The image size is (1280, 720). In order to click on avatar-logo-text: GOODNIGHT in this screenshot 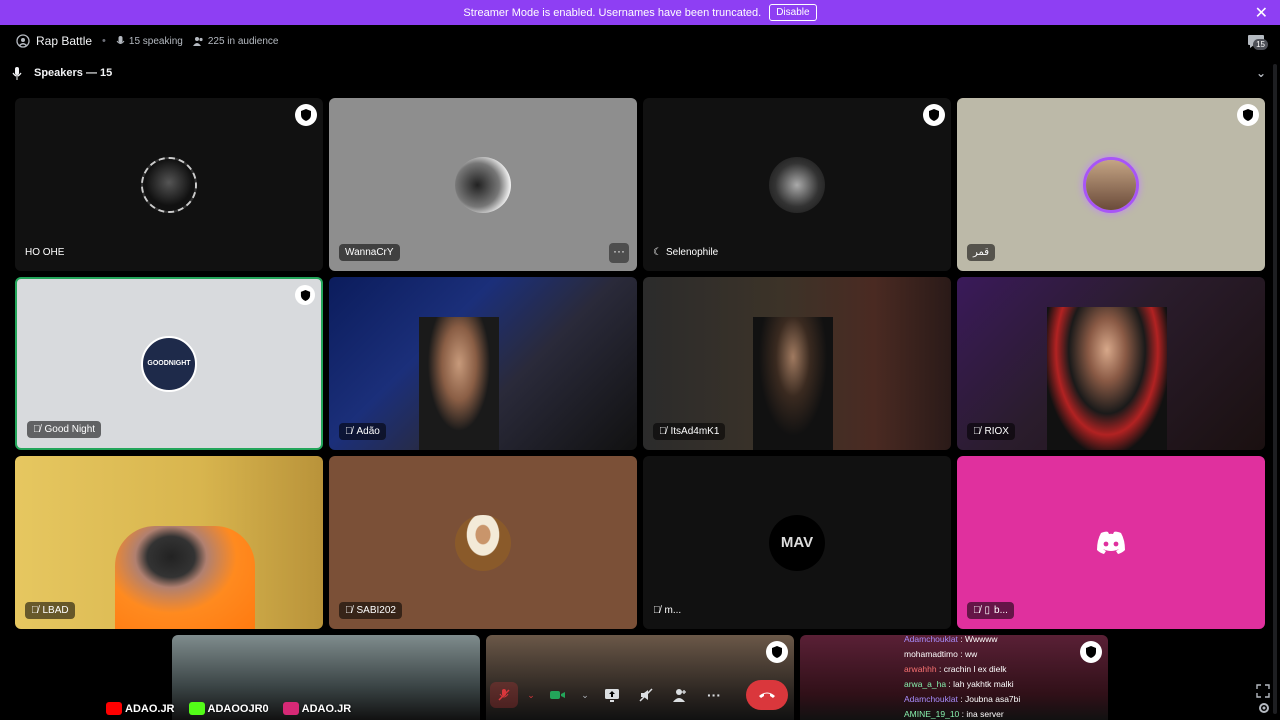, I will do `click(169, 363)`.